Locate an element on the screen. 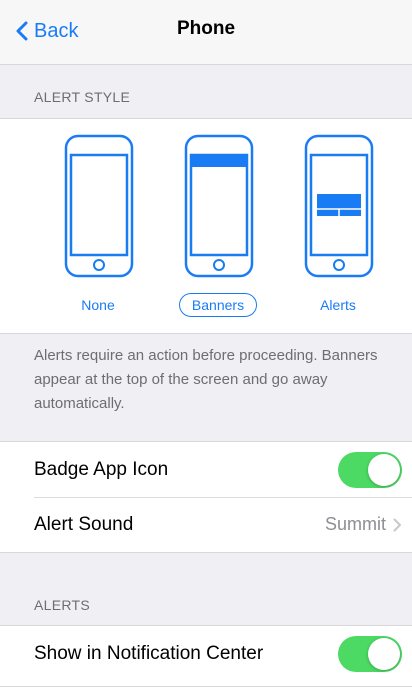 The height and width of the screenshot is (687, 412). page-title: Phone is located at coordinates (206, 28).